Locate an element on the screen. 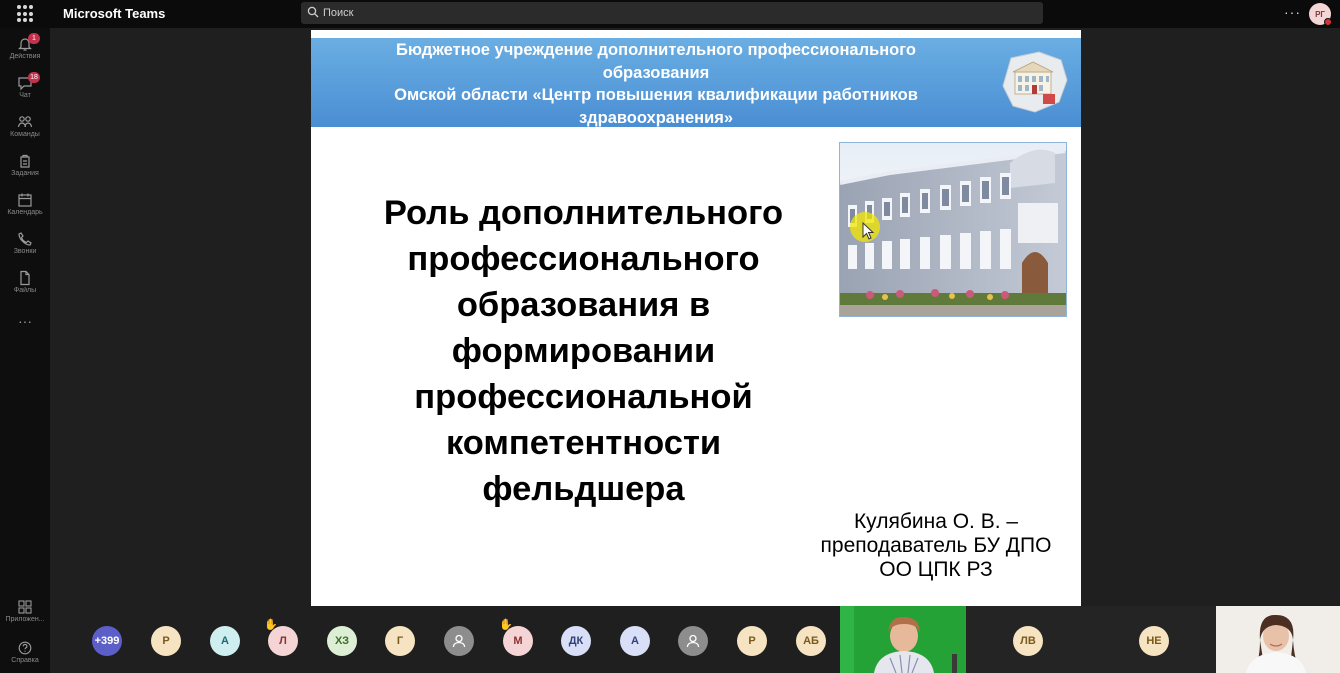 The image size is (1340, 673). author-line: преподаватель БУ ДПО is located at coordinates (936, 545).